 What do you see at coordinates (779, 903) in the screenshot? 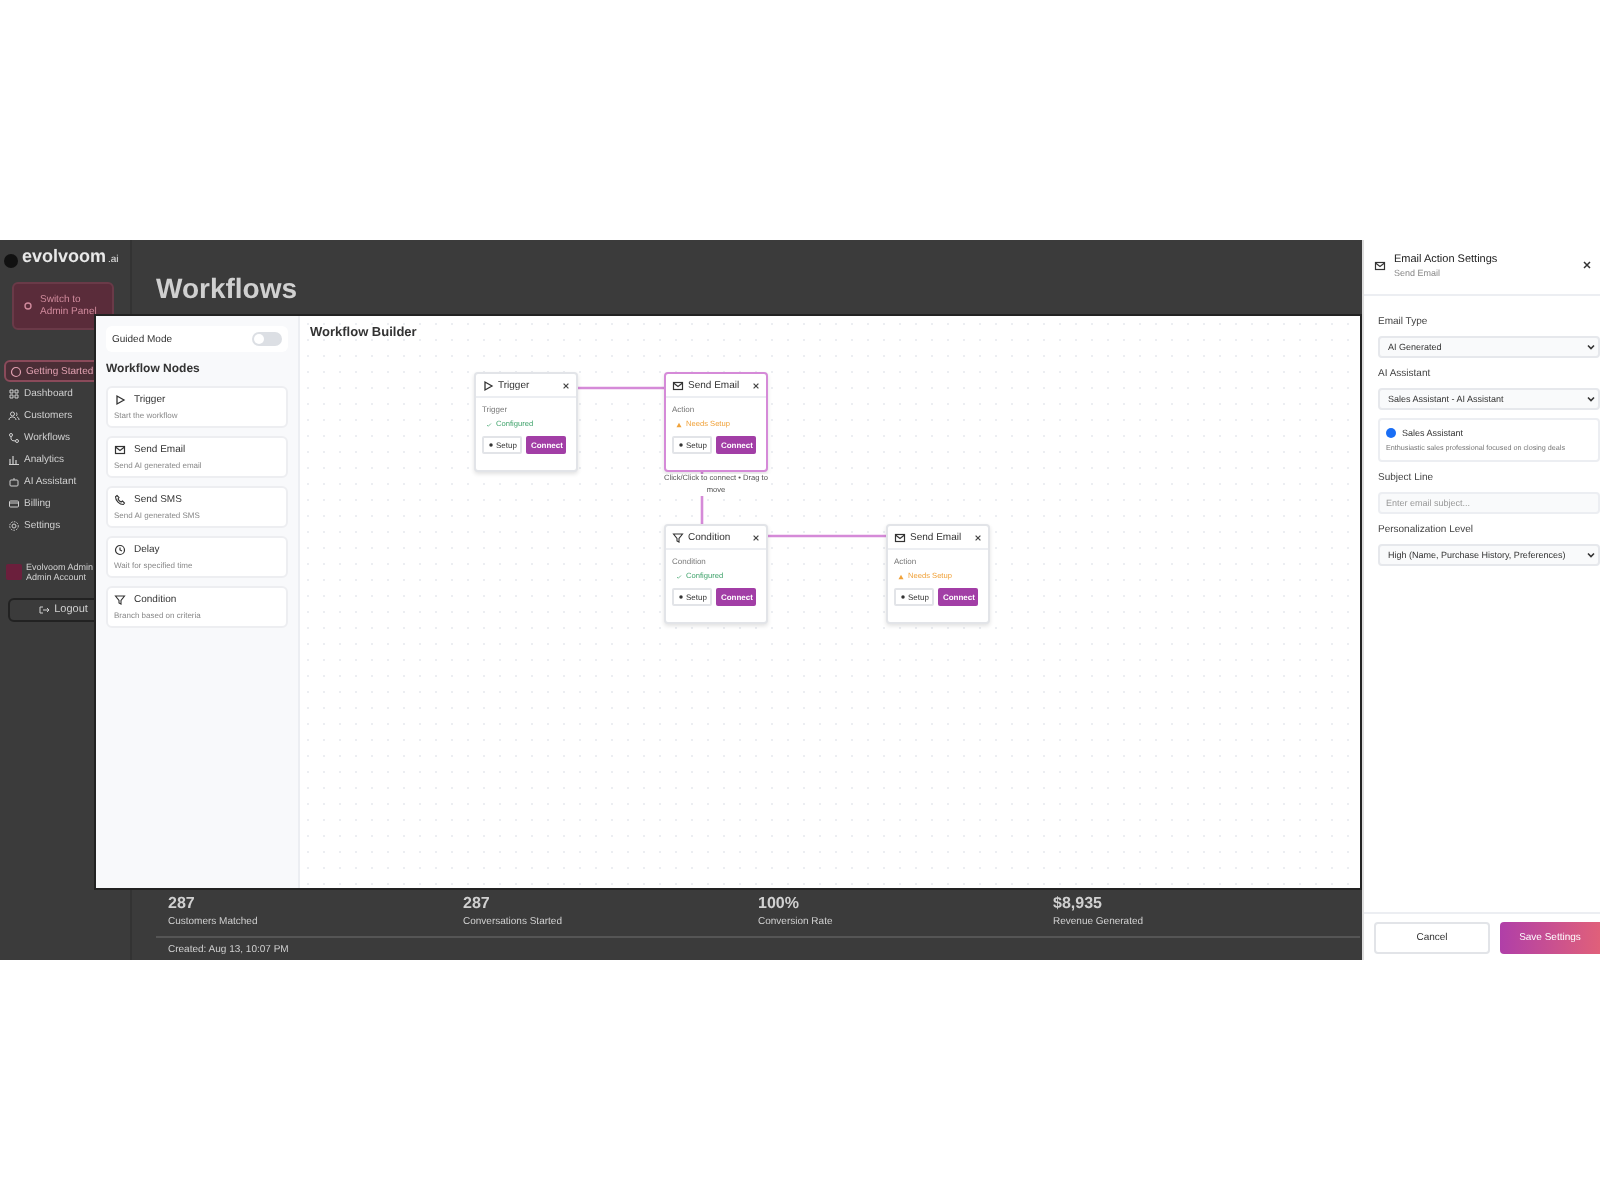
I see `stat-value: 100%` at bounding box center [779, 903].